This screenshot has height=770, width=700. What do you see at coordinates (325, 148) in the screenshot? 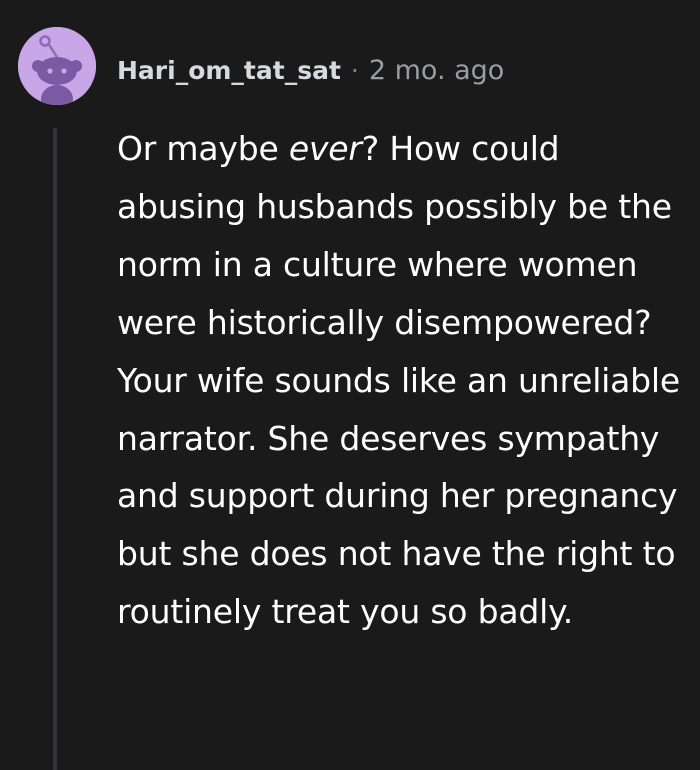
I see `comment-body-emphasis: ever` at bounding box center [325, 148].